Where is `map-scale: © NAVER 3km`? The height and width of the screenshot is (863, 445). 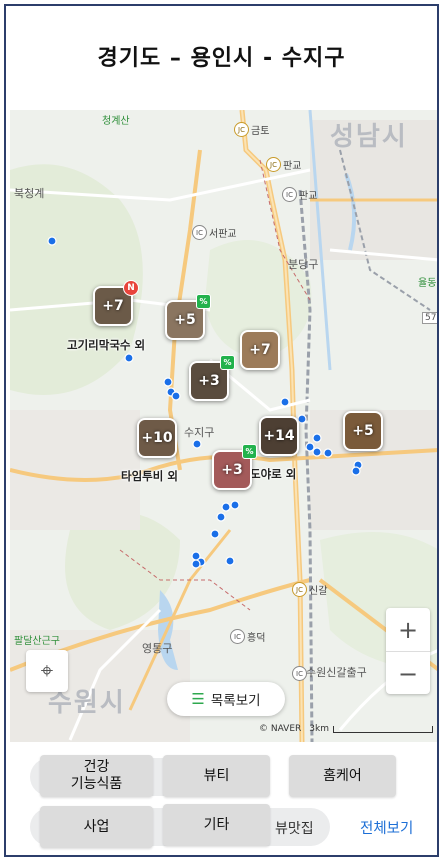 map-scale: © NAVER 3km is located at coordinates (346, 729).